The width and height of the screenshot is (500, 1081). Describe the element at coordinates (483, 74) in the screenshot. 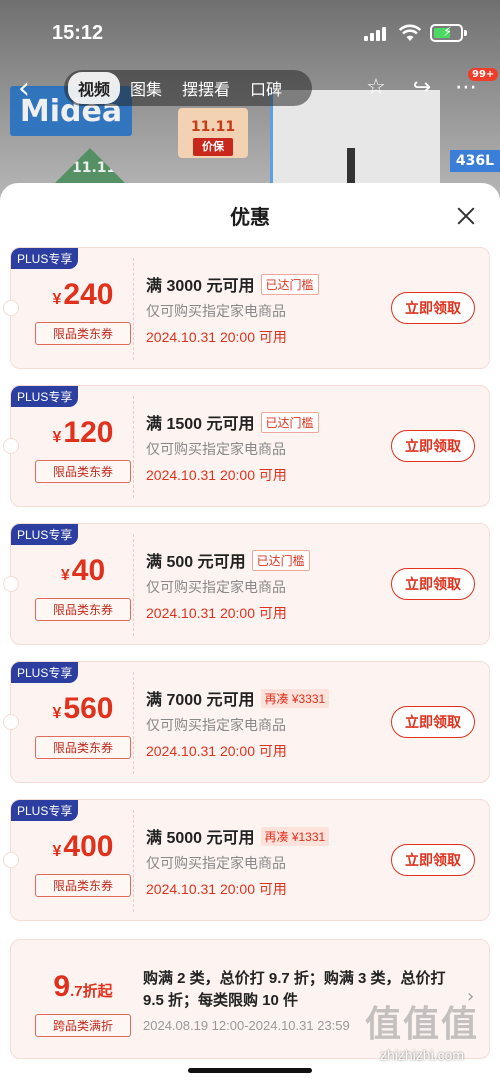

I see `message-badge: 99+` at that location.